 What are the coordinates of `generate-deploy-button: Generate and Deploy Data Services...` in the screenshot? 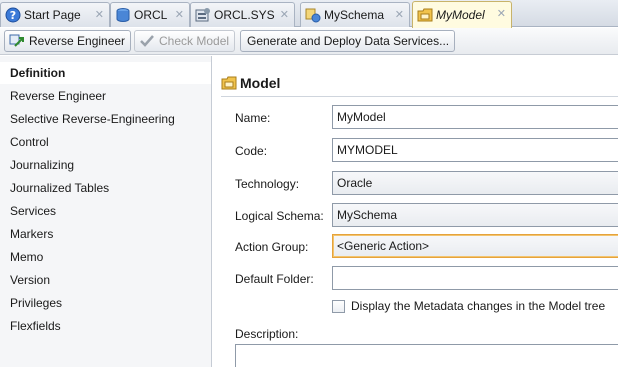 It's located at (348, 41).